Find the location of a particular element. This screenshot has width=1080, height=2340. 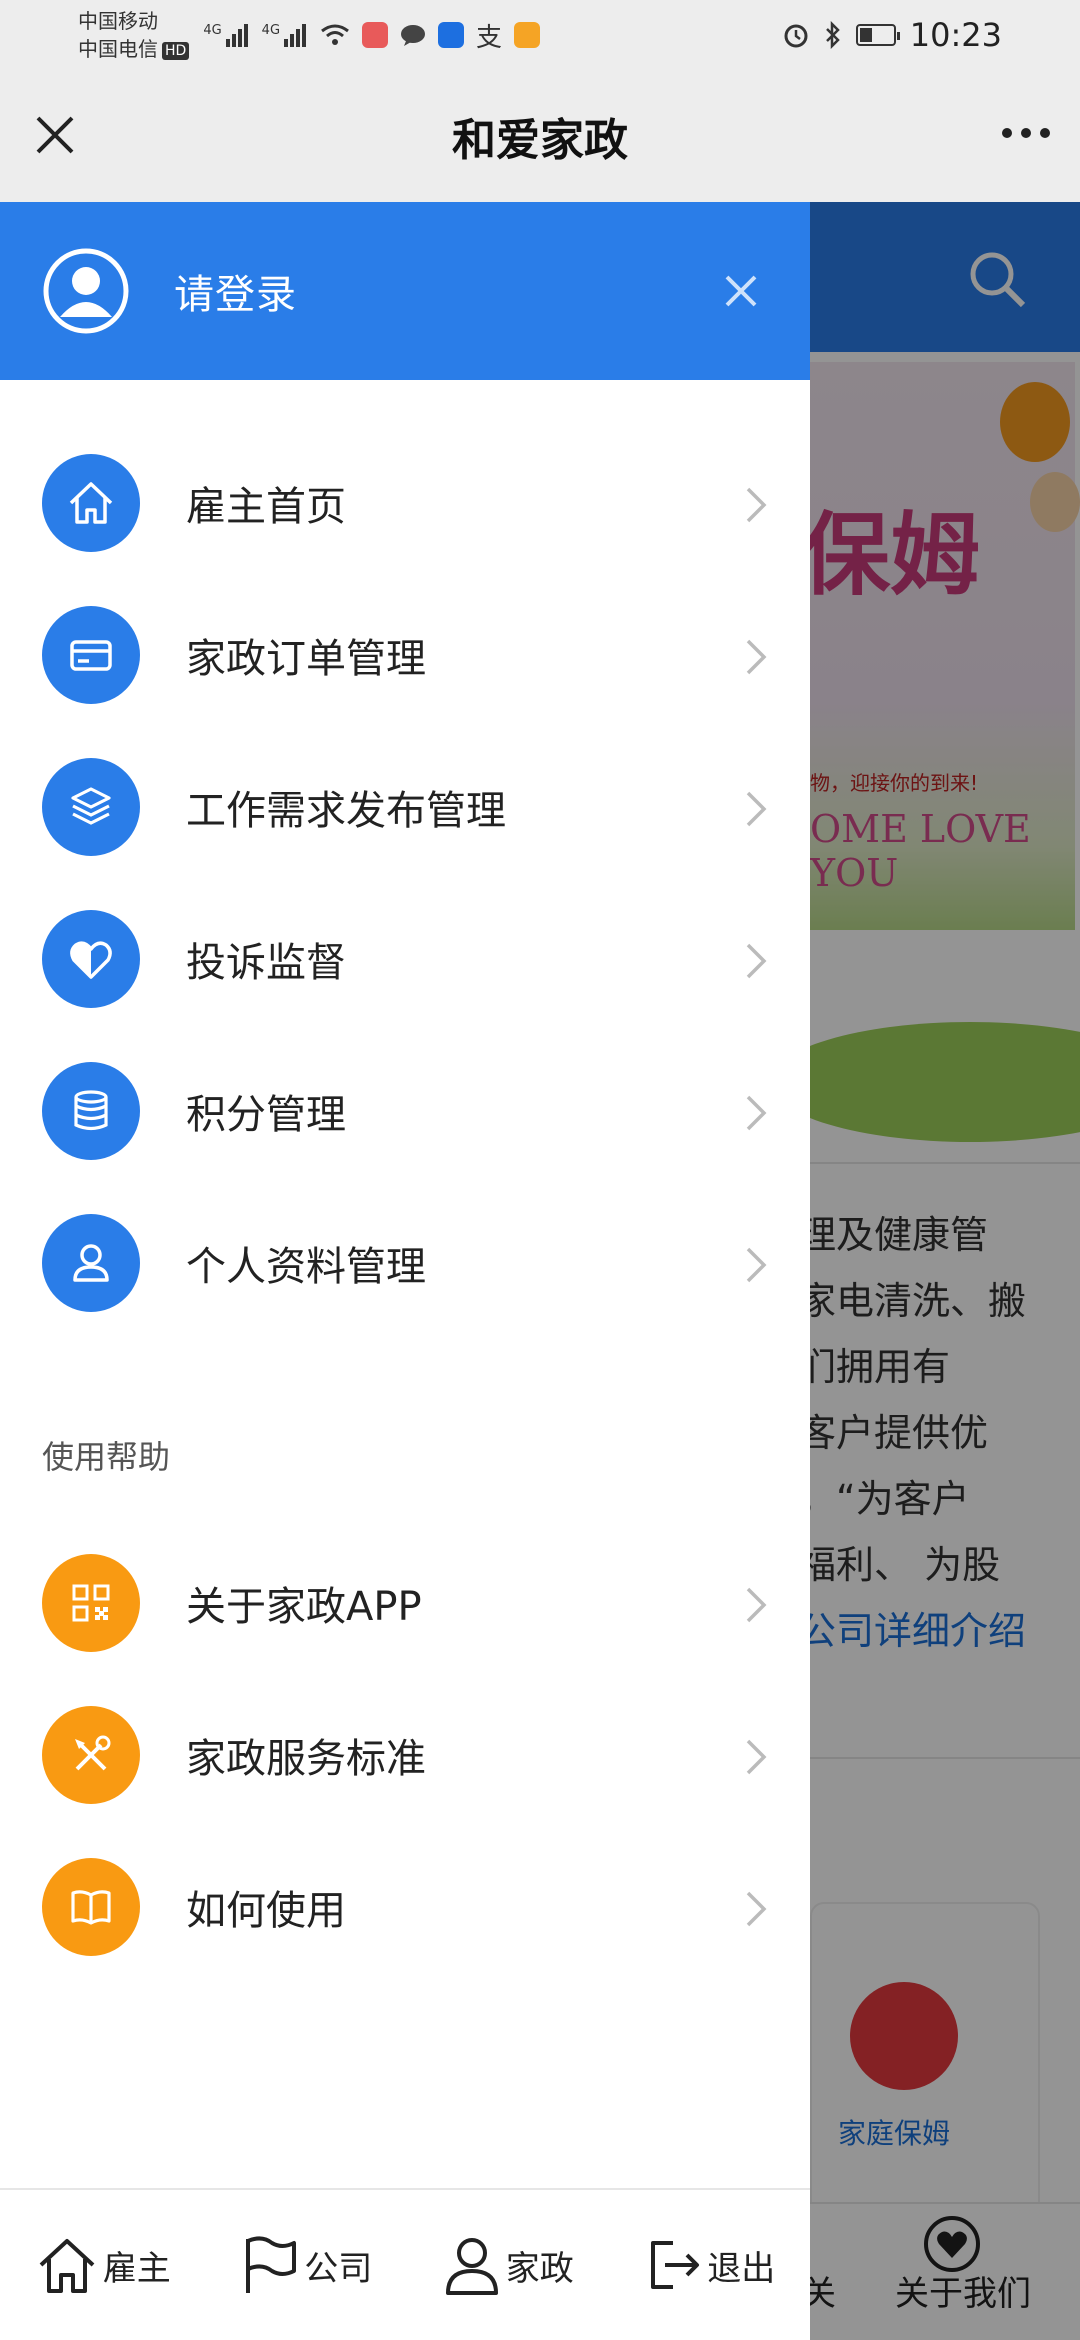

blue-app-icon is located at coordinates (451, 35).